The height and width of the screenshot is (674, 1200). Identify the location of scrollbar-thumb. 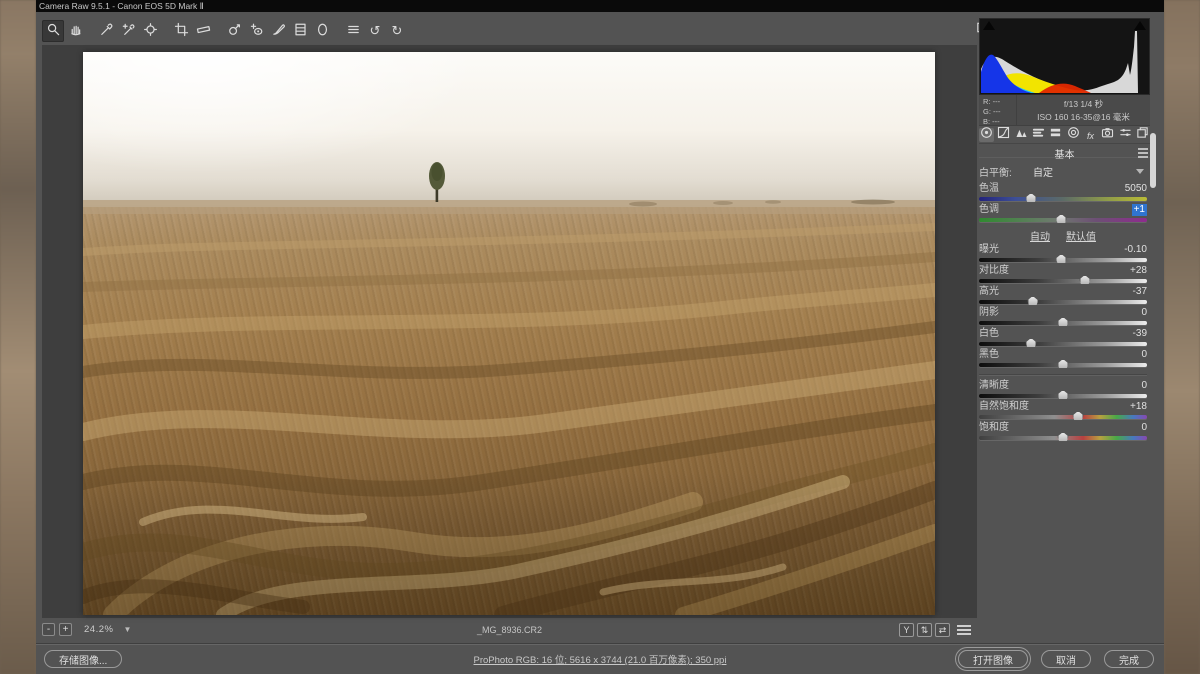
(1153, 160).